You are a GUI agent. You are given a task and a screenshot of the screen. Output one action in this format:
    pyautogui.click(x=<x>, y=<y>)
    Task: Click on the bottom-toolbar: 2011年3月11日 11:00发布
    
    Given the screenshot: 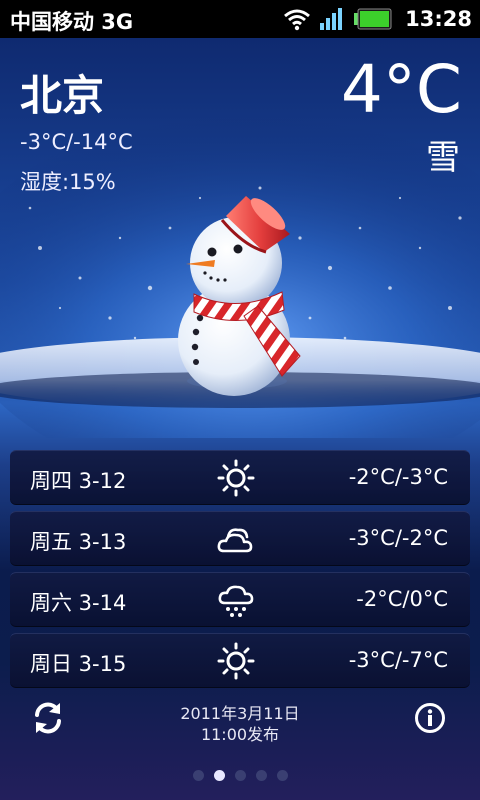 What is the action you would take?
    pyautogui.click(x=240, y=723)
    